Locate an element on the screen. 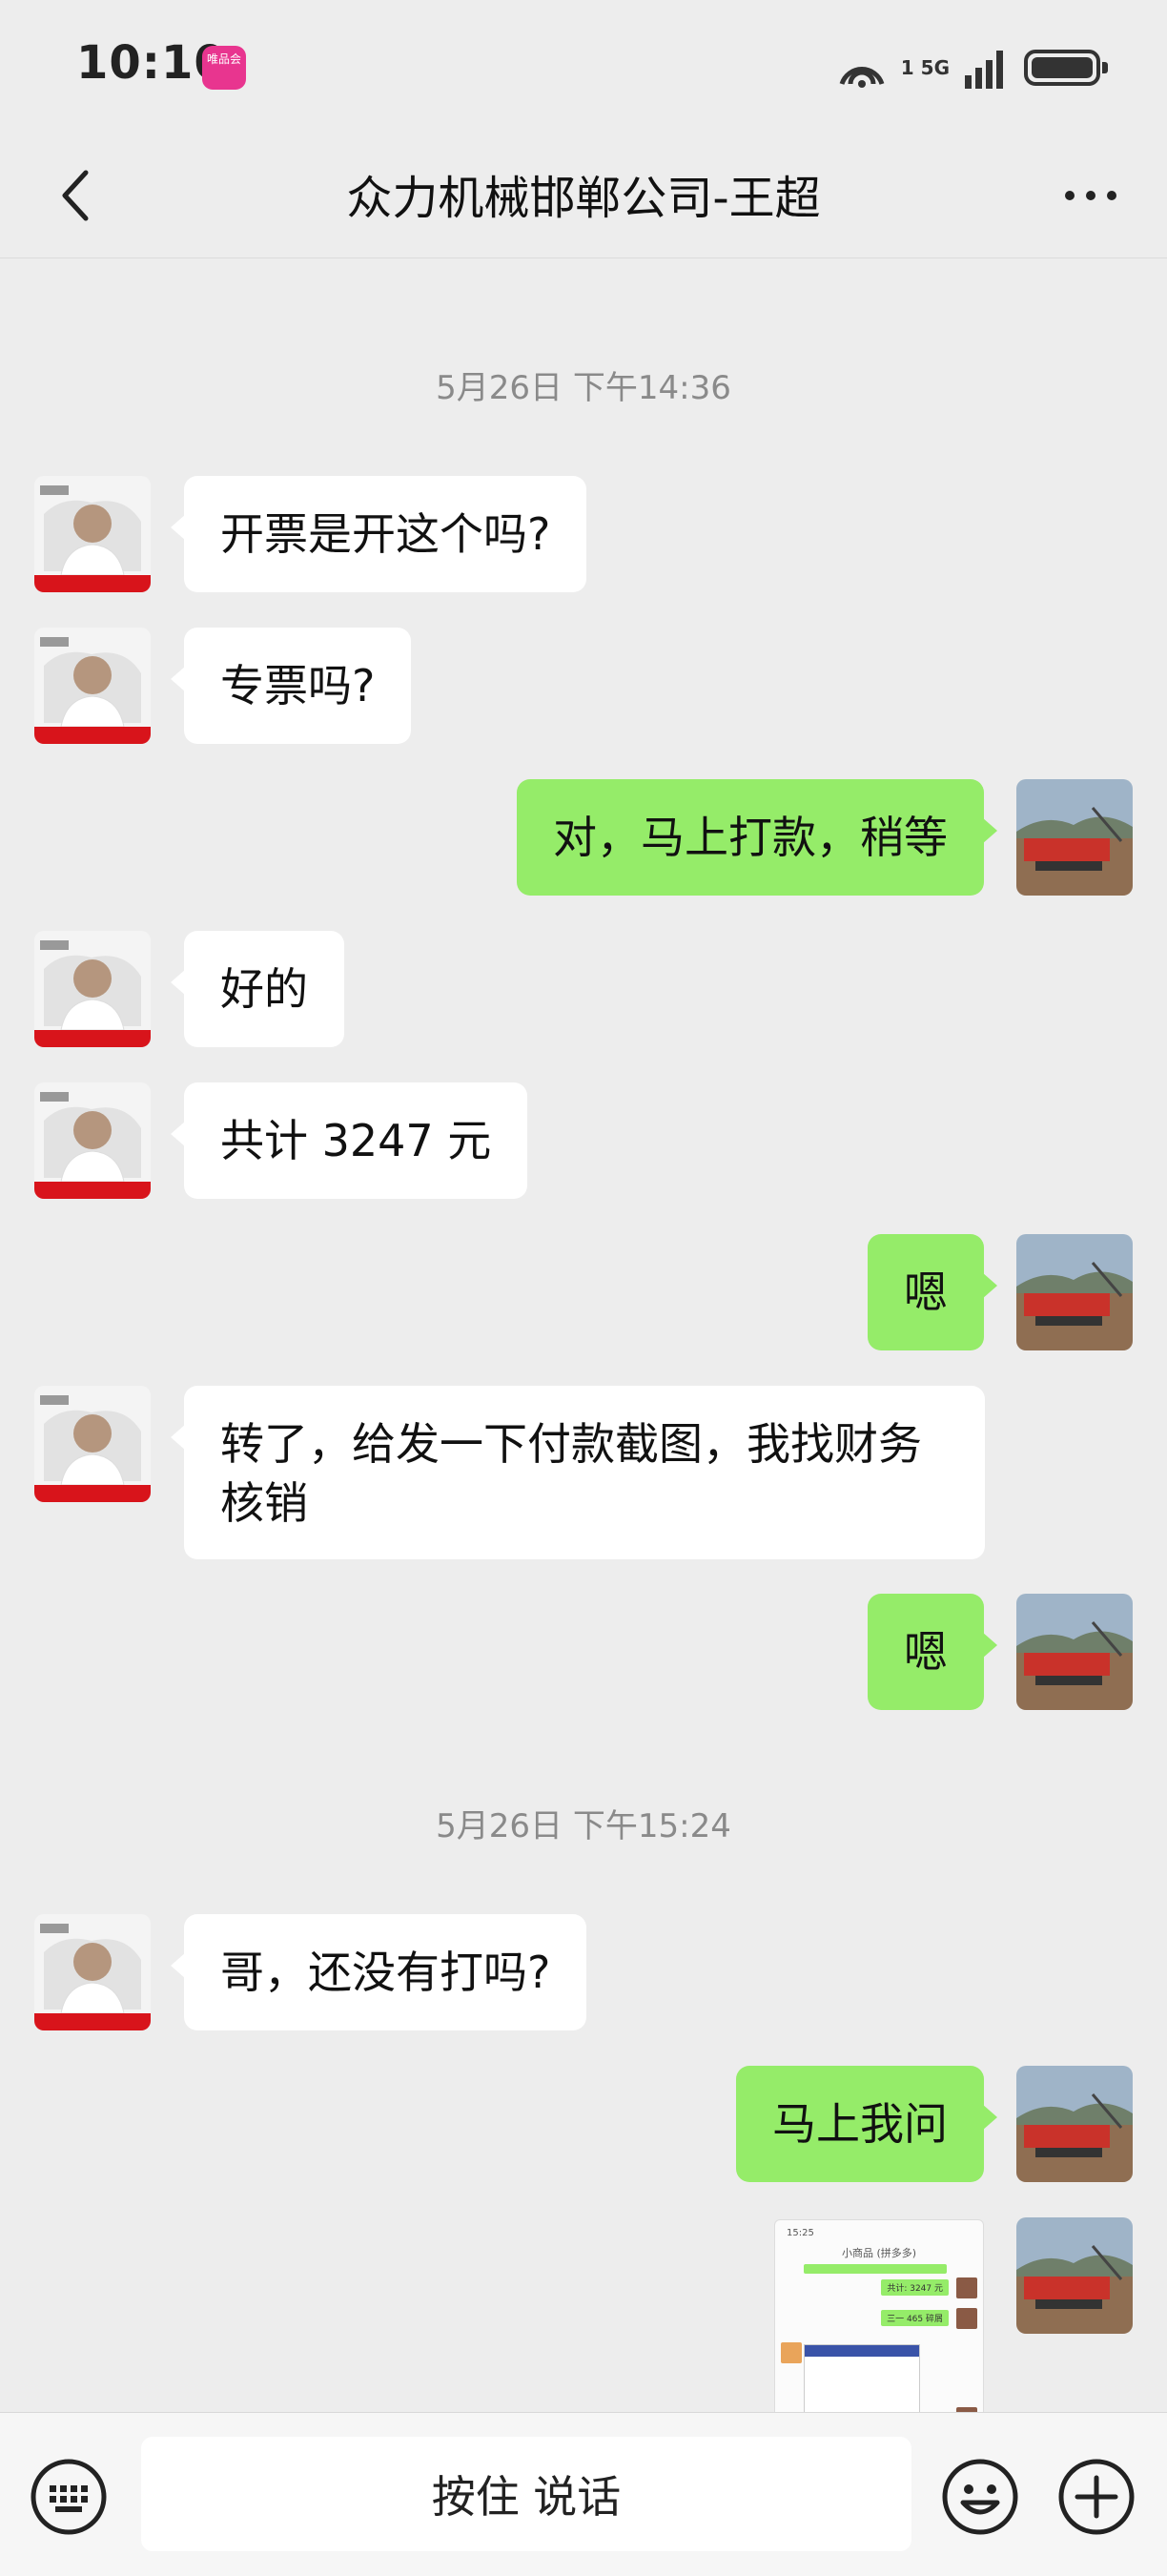  emoji-button is located at coordinates (980, 2497).